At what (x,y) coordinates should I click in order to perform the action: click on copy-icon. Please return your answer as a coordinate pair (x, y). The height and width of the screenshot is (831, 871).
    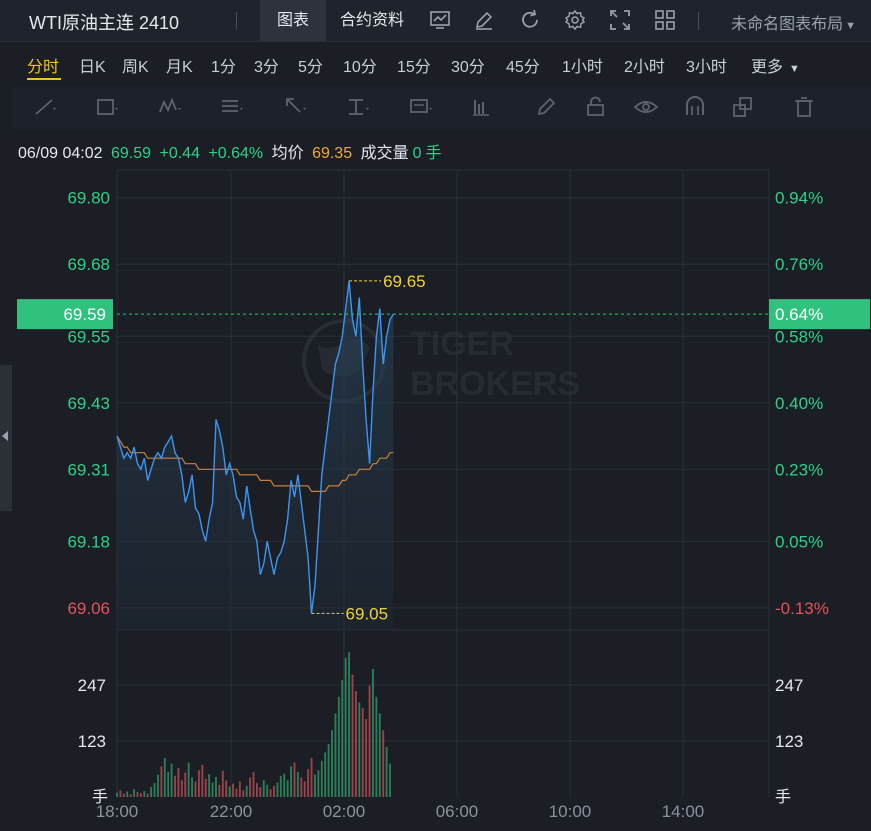
    Looking at the image, I should click on (743, 107).